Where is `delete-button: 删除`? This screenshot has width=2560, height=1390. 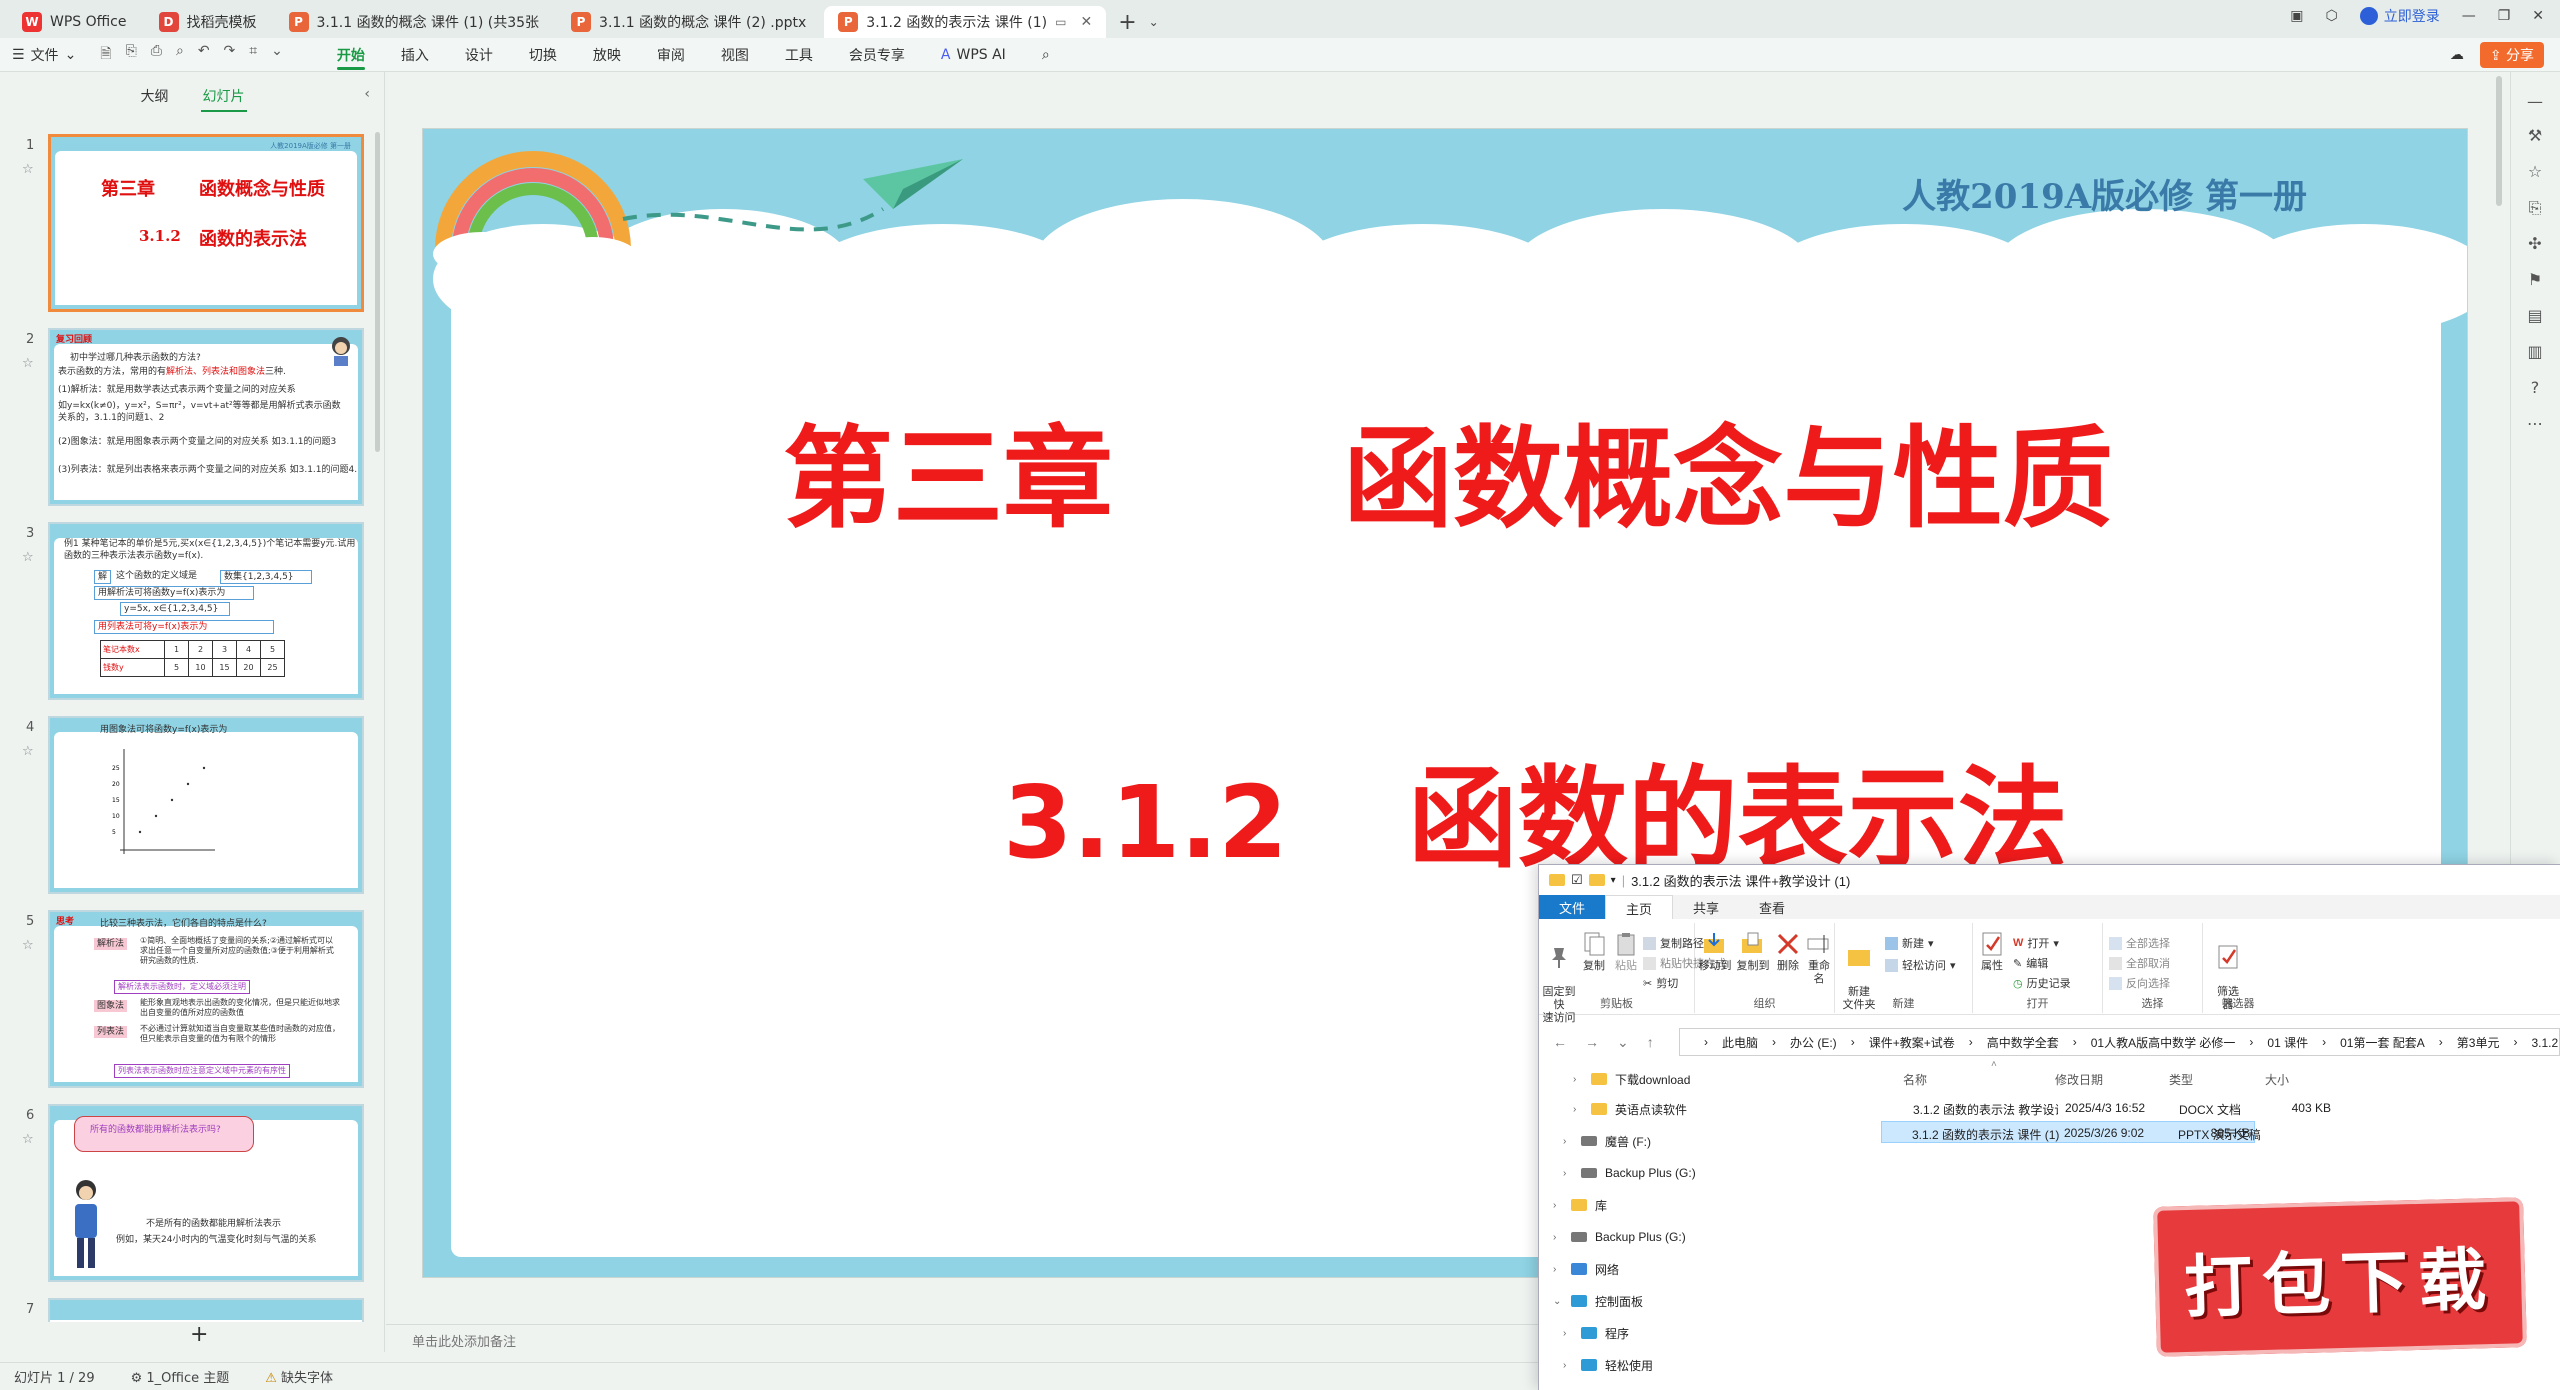 delete-button: 删除 is located at coordinates (1788, 952).